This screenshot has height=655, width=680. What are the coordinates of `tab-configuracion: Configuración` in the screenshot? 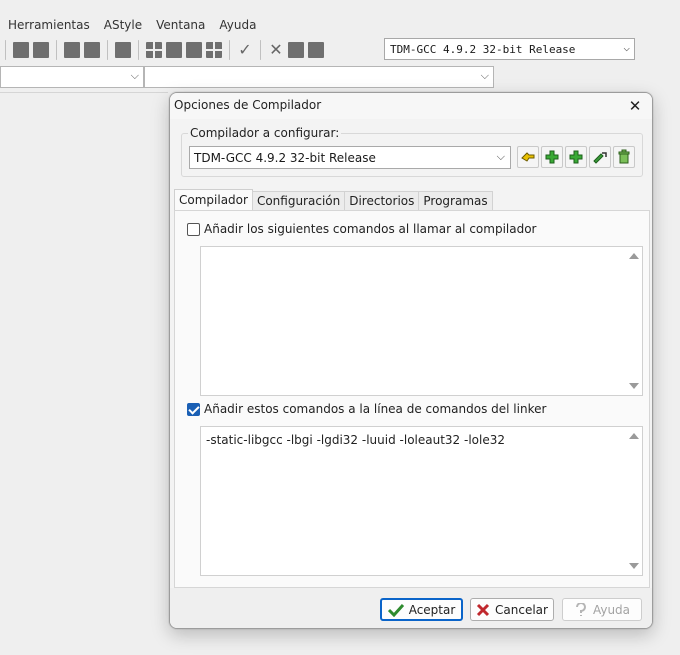 It's located at (298, 201).